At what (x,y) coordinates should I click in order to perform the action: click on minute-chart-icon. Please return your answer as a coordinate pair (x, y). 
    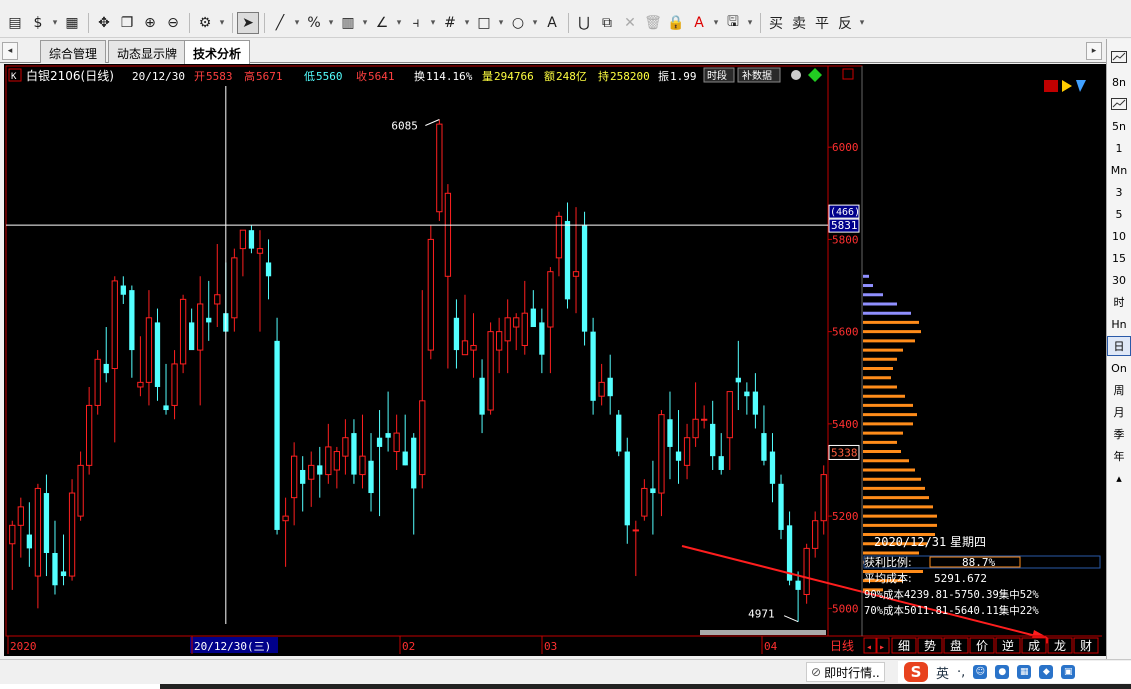
    Looking at the image, I should click on (1119, 104).